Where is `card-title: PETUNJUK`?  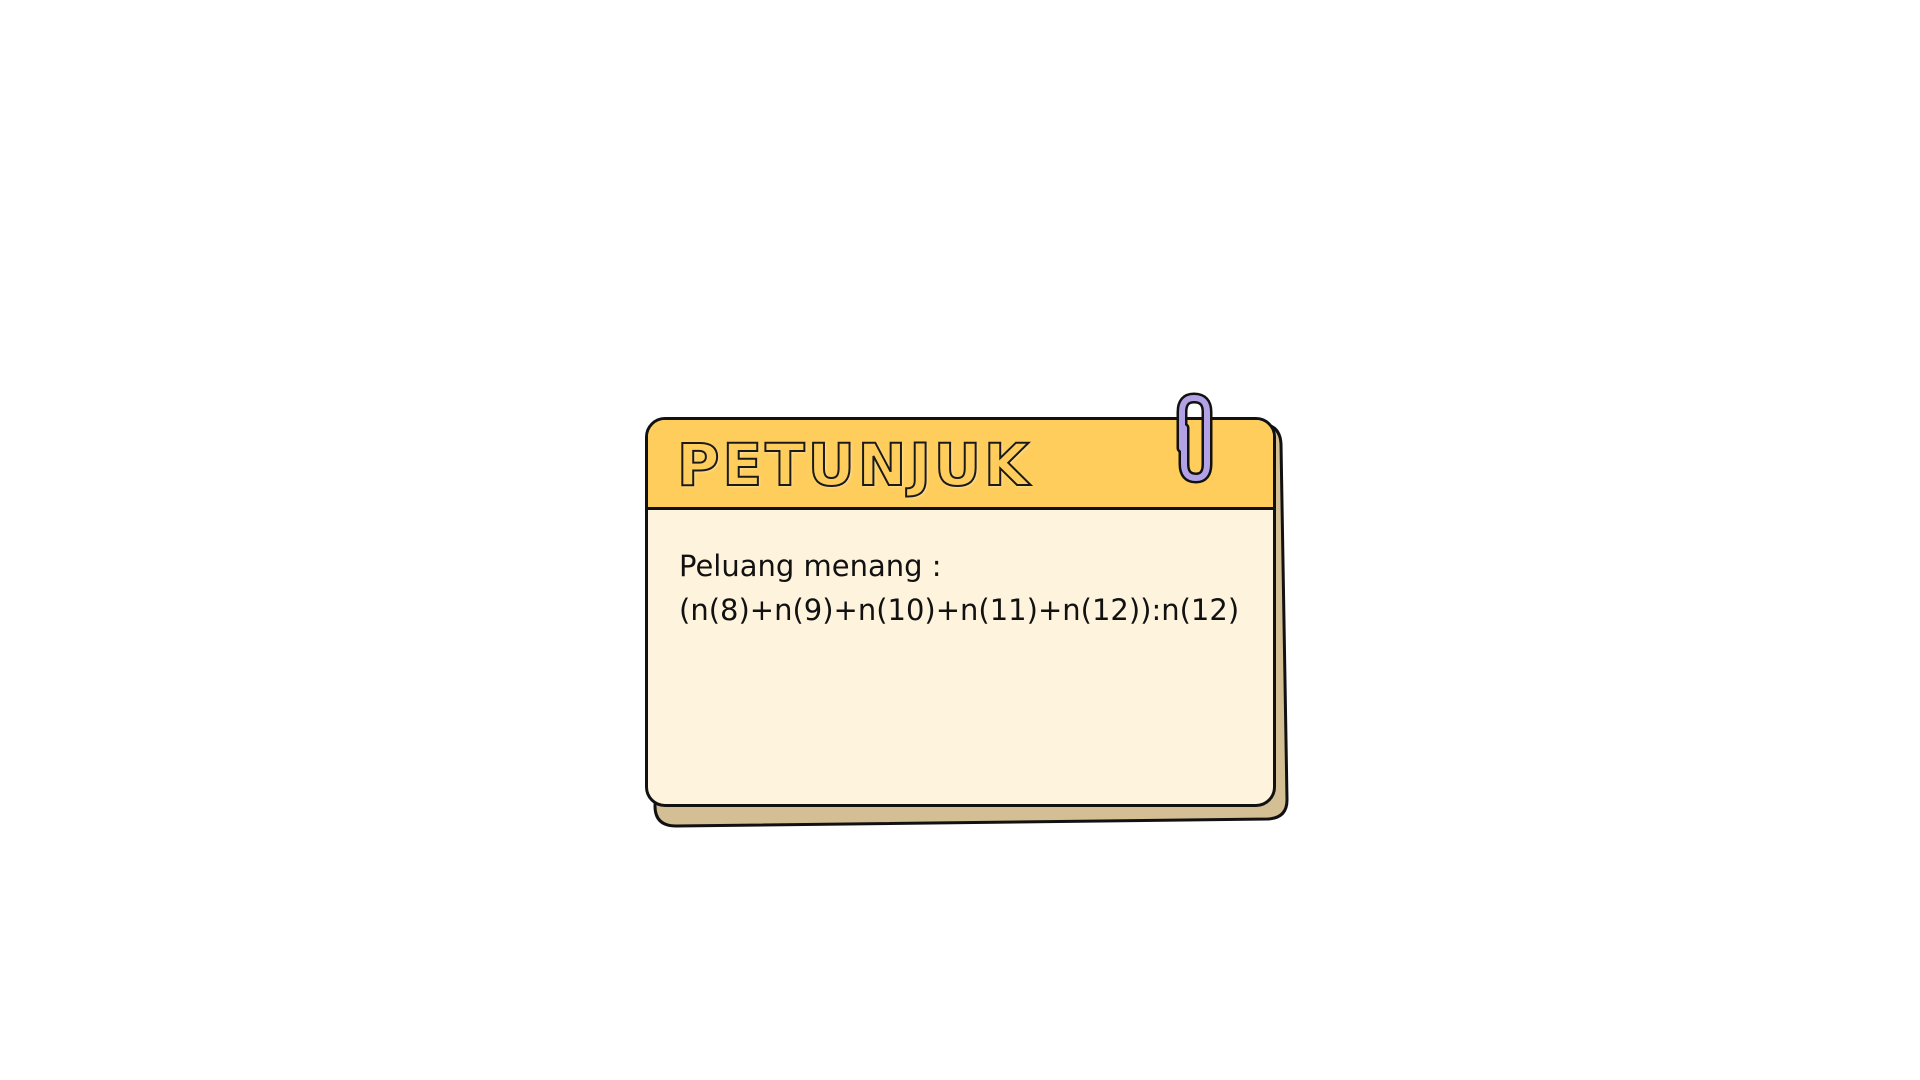
card-title: PETUNJUK is located at coordinates (854, 465).